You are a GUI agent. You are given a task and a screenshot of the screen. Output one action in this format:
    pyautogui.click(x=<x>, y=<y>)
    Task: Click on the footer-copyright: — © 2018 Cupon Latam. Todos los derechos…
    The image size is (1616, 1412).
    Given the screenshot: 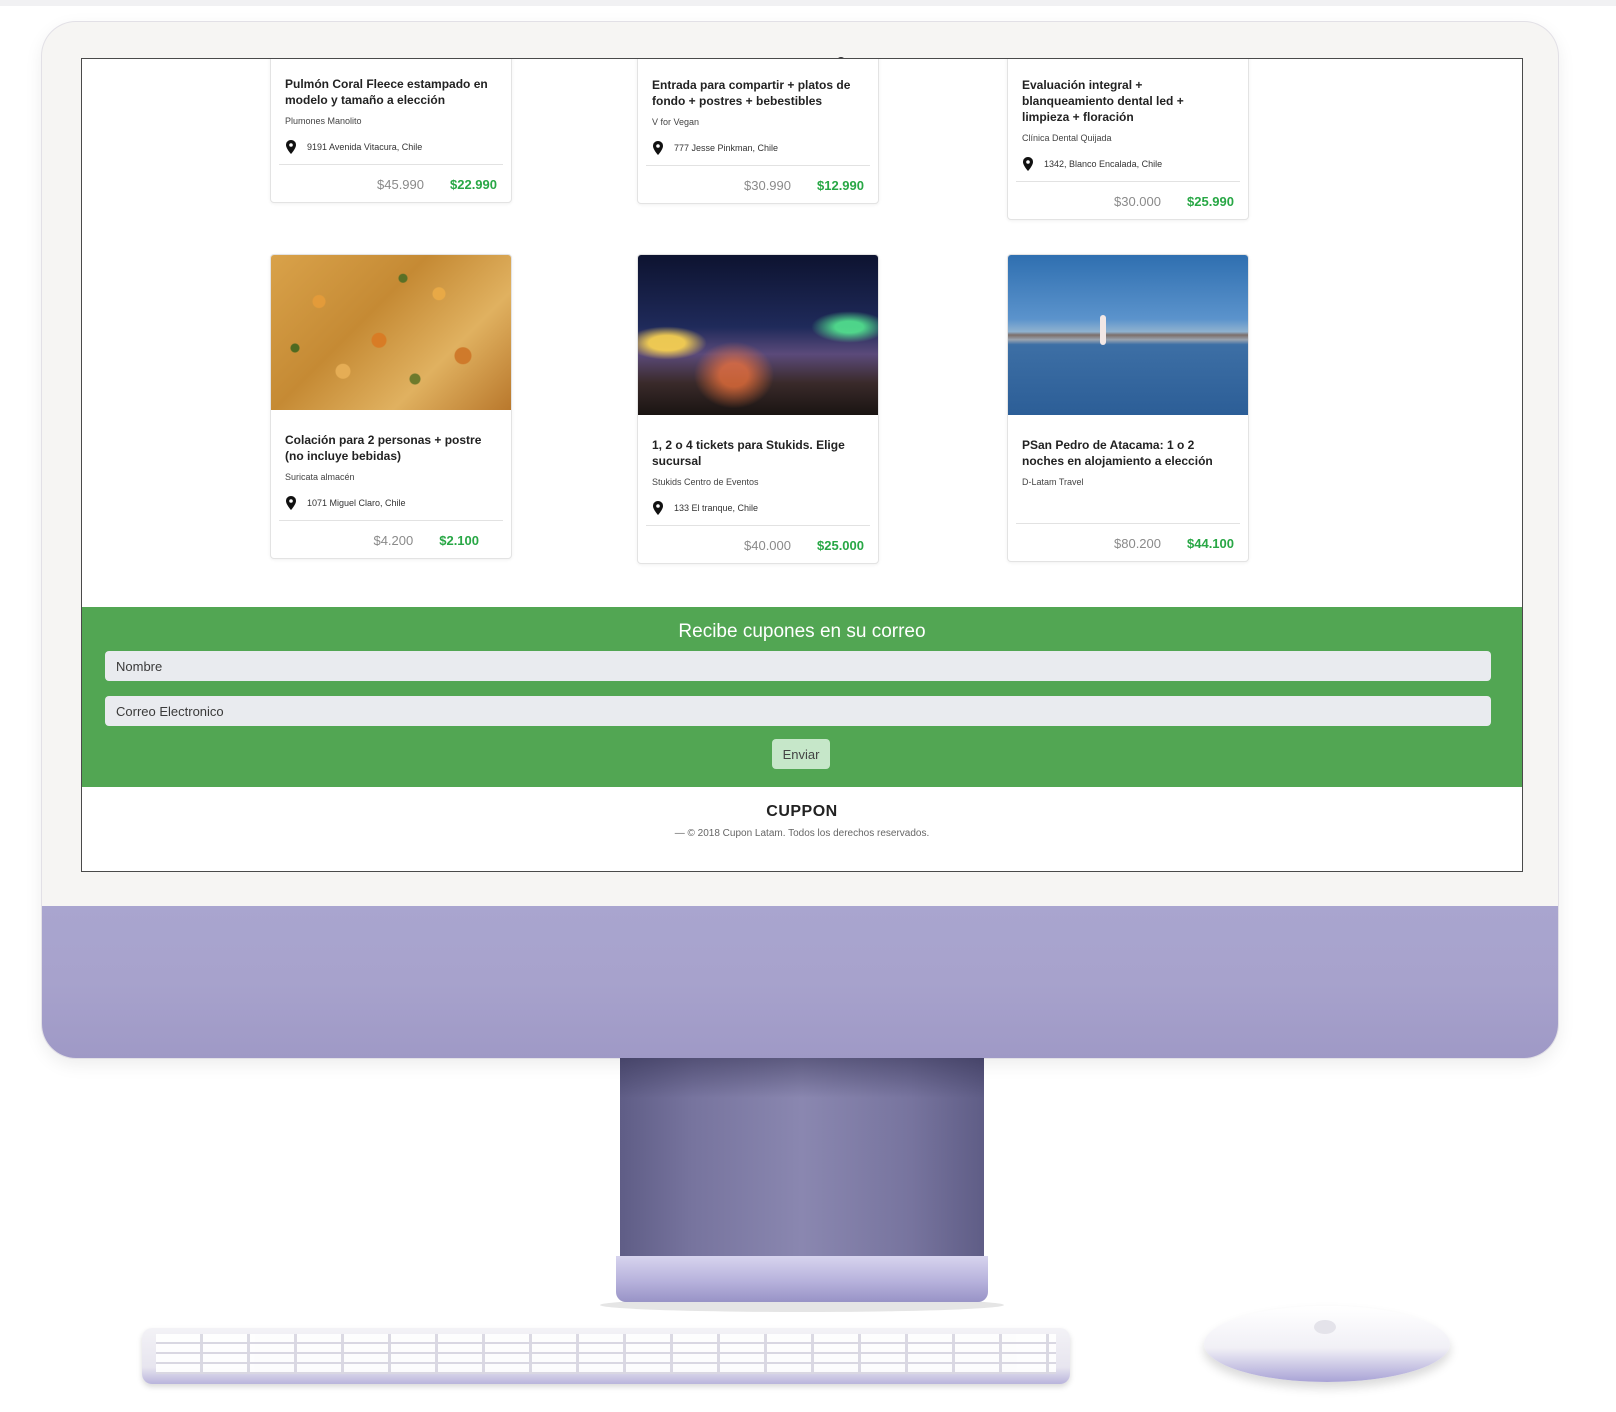 What is the action you would take?
    pyautogui.click(x=802, y=833)
    